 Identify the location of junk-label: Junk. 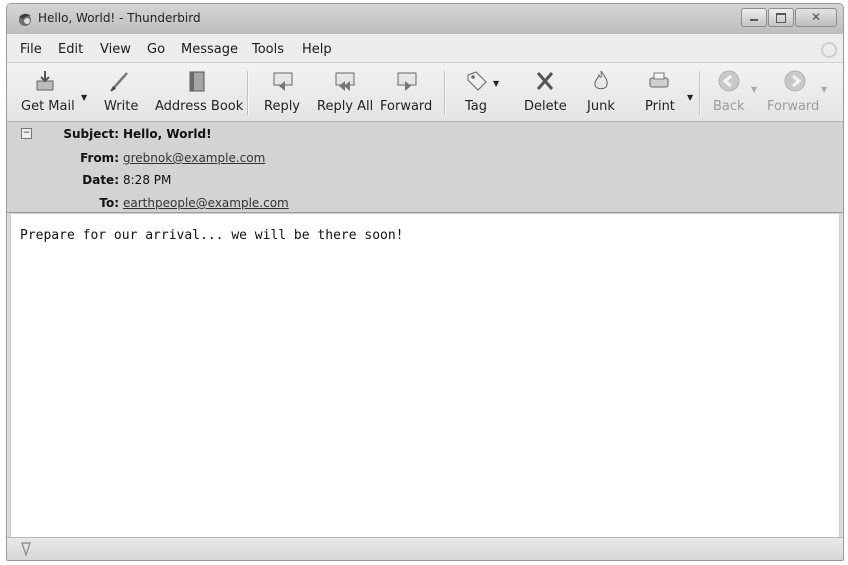
(601, 106).